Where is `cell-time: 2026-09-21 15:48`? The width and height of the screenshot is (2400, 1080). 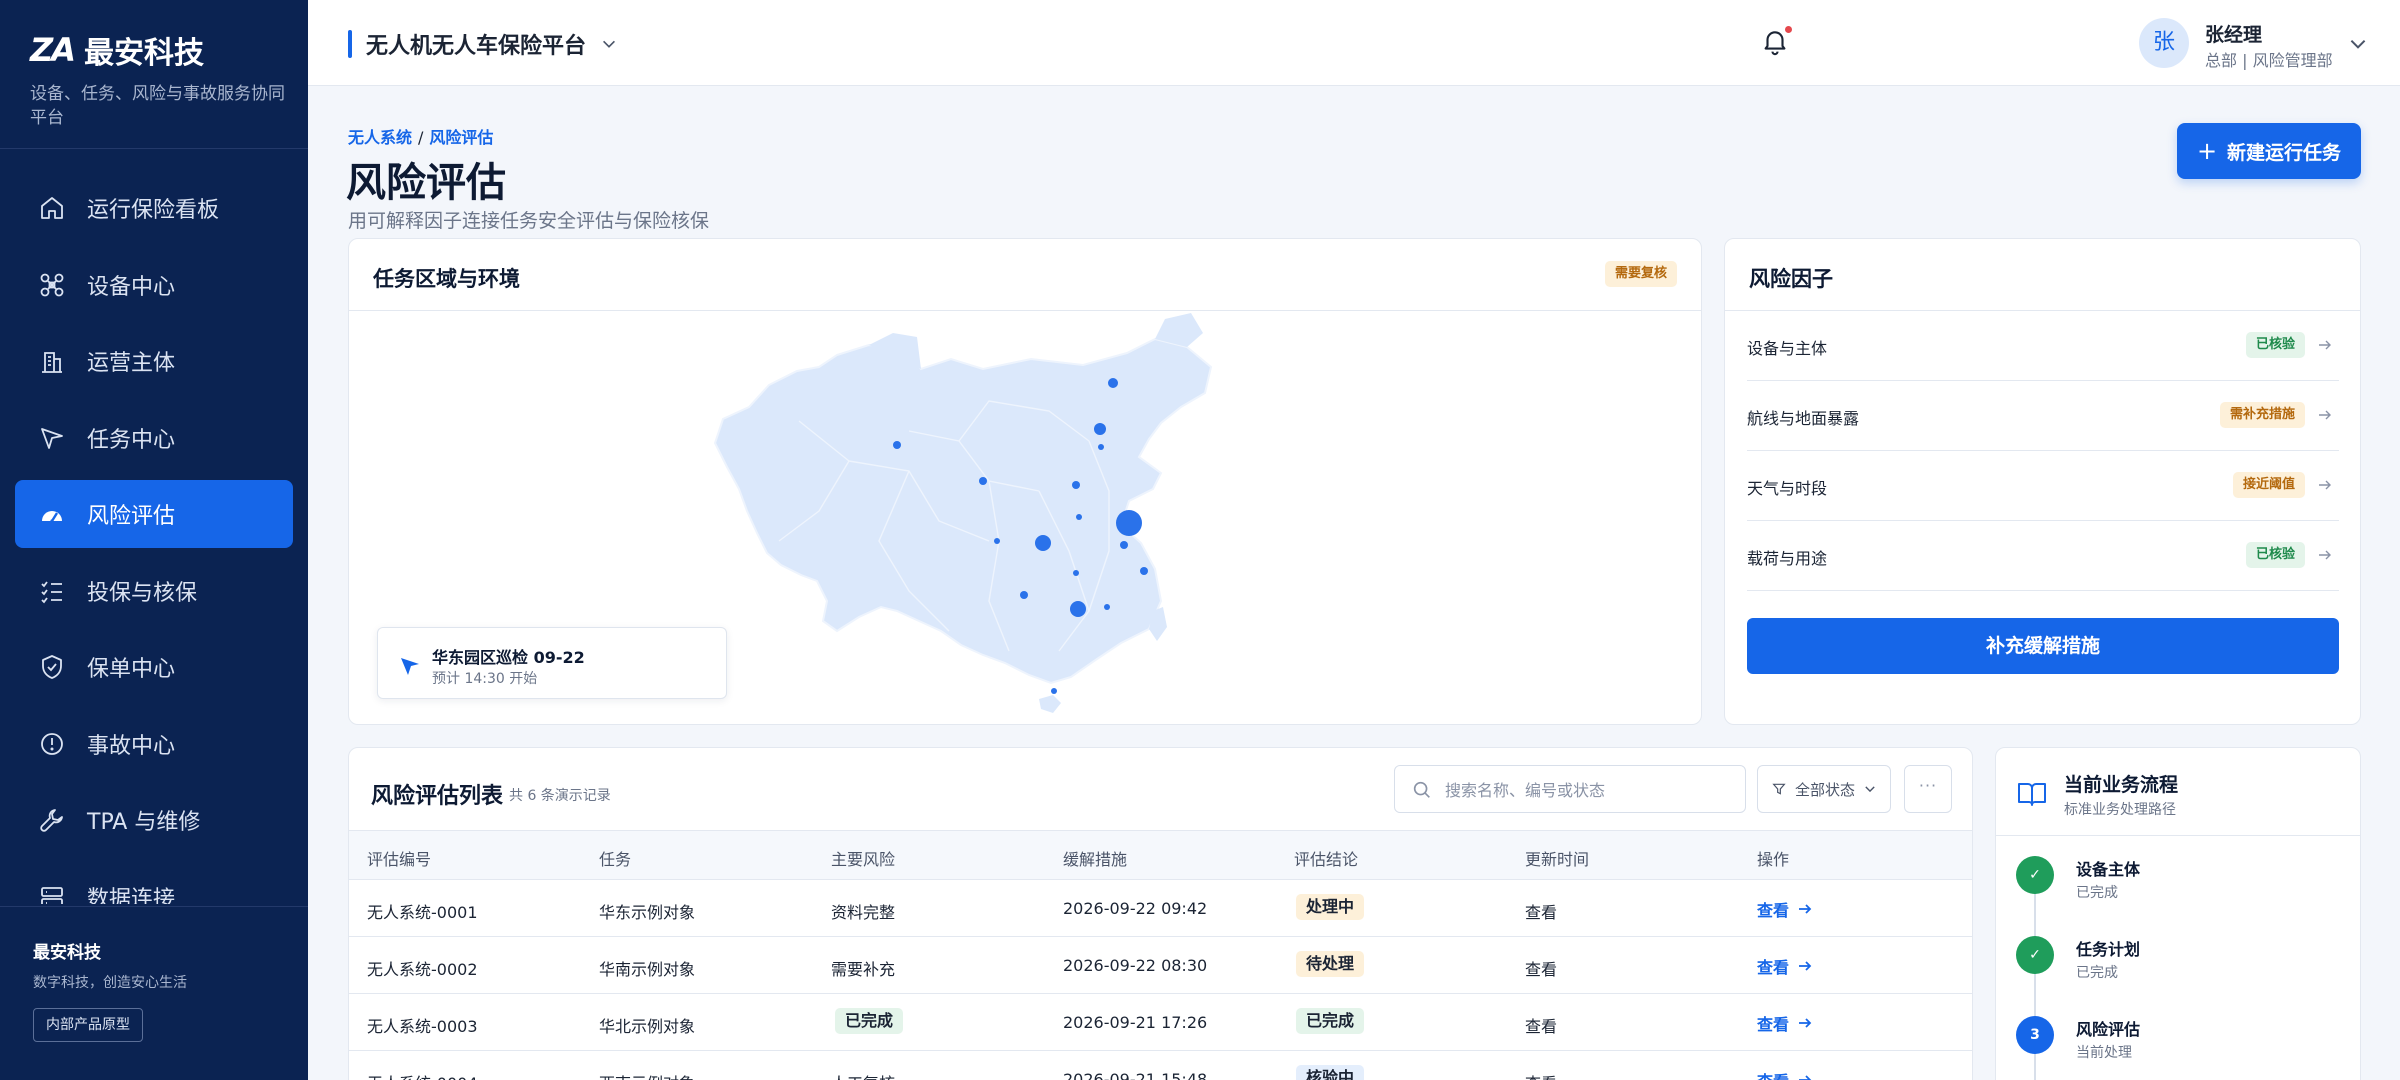 cell-time: 2026-09-21 15:48 is located at coordinates (1135, 1075).